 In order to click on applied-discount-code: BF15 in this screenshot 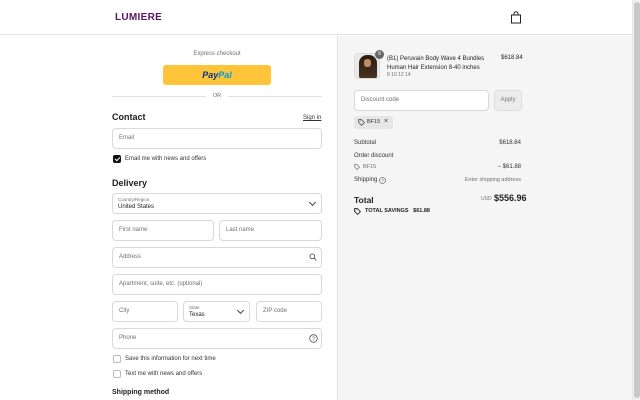, I will do `click(374, 122)`.